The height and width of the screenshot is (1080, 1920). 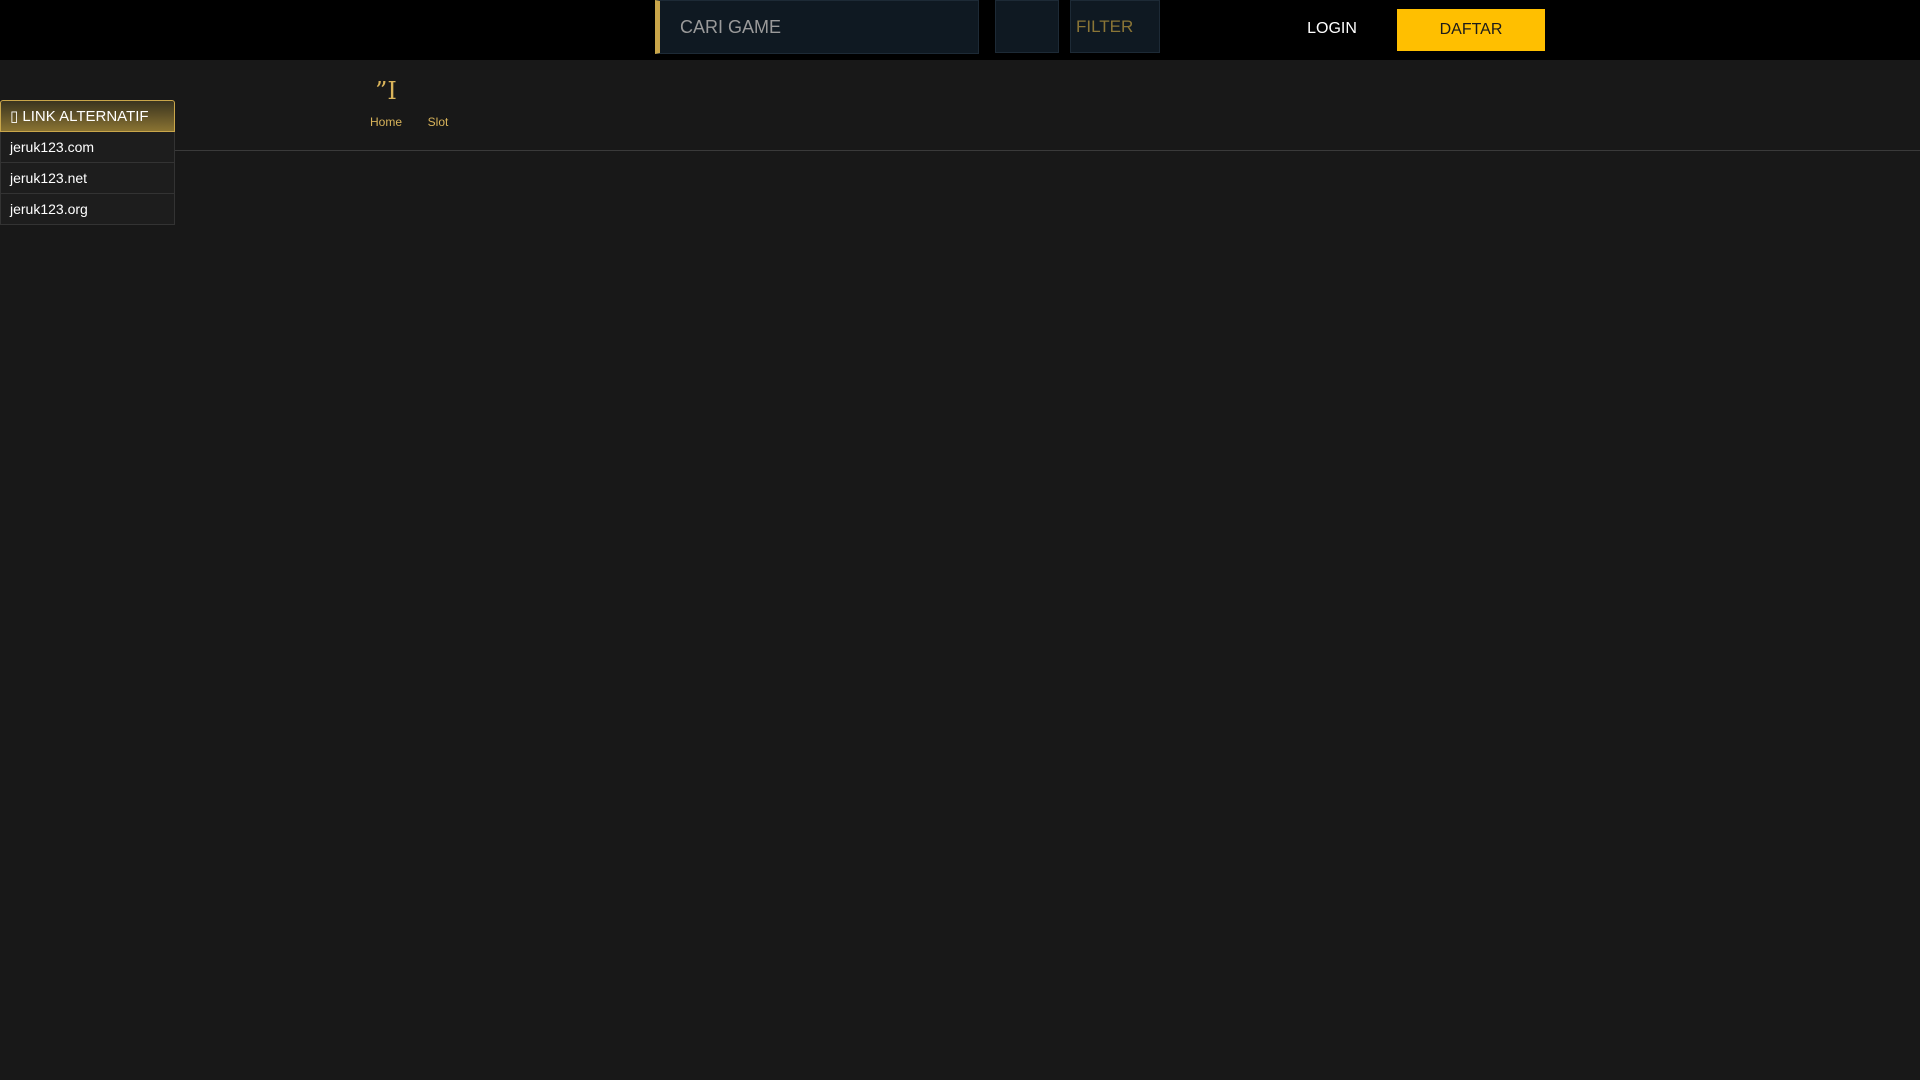 What do you see at coordinates (87, 147) in the screenshot?
I see `list-item: jeruk123.com` at bounding box center [87, 147].